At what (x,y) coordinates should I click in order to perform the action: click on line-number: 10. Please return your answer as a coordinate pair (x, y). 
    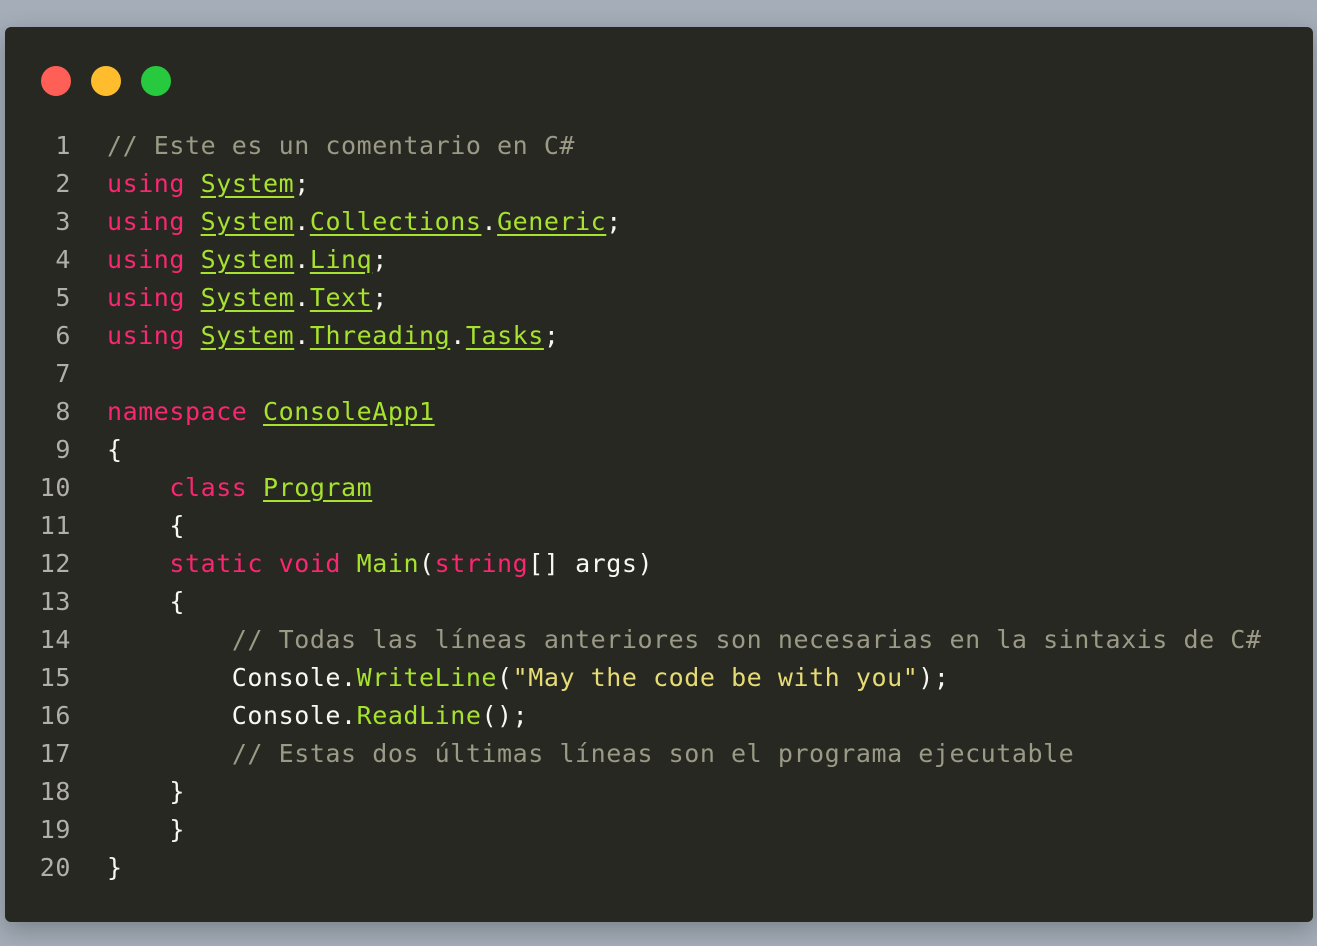
    Looking at the image, I should click on (55, 487).